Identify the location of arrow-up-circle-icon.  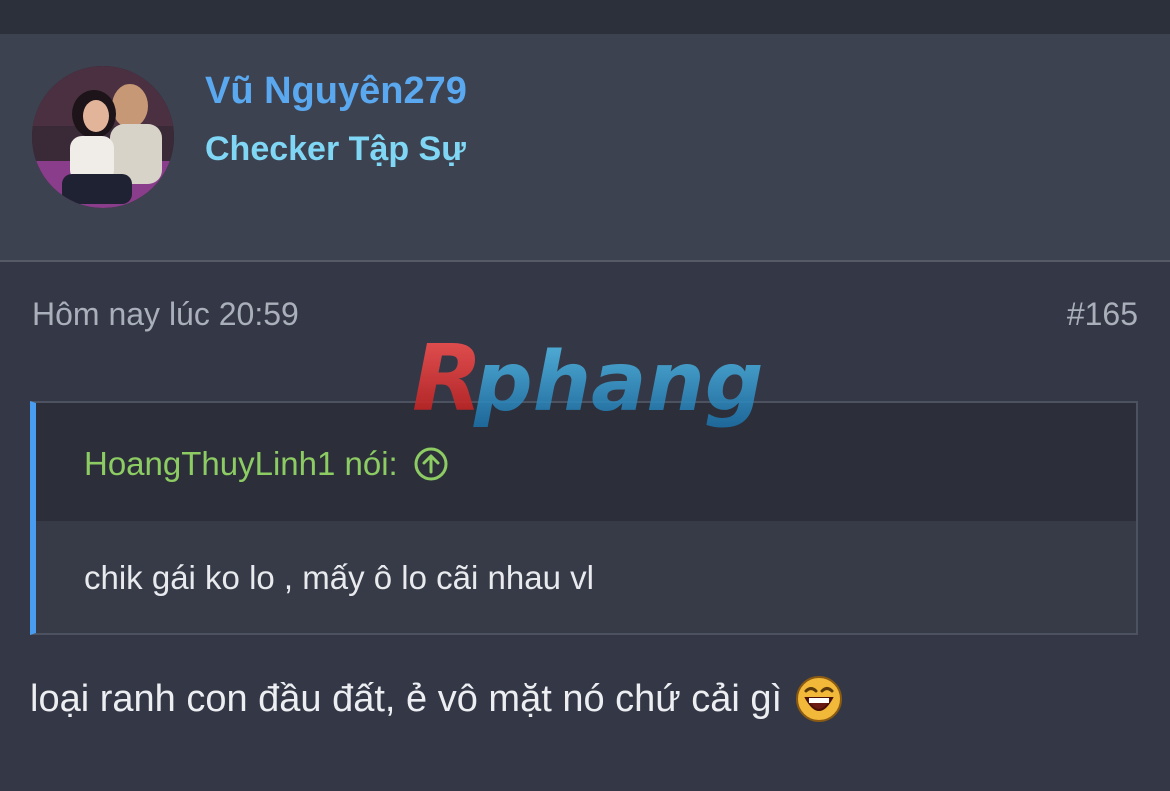
(431, 464).